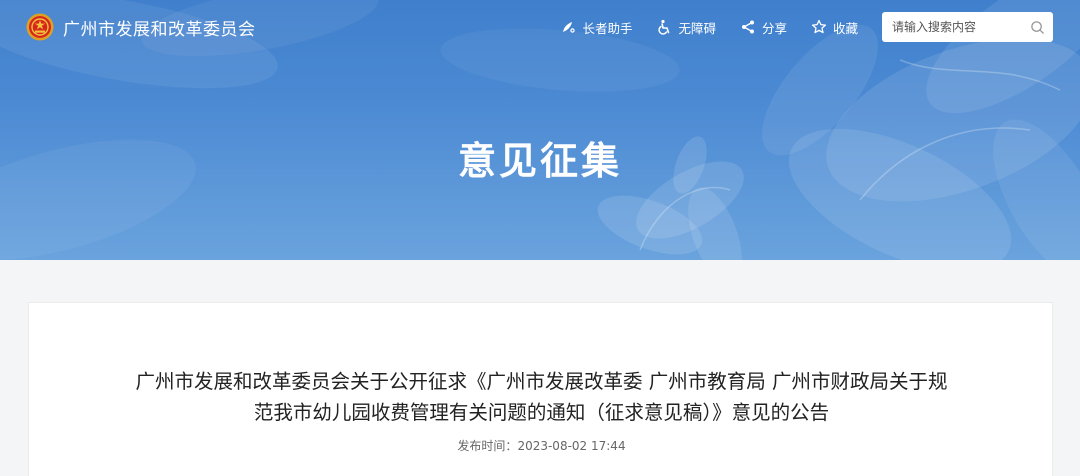  I want to click on publish-label: 发布时间：, so click(487, 446).